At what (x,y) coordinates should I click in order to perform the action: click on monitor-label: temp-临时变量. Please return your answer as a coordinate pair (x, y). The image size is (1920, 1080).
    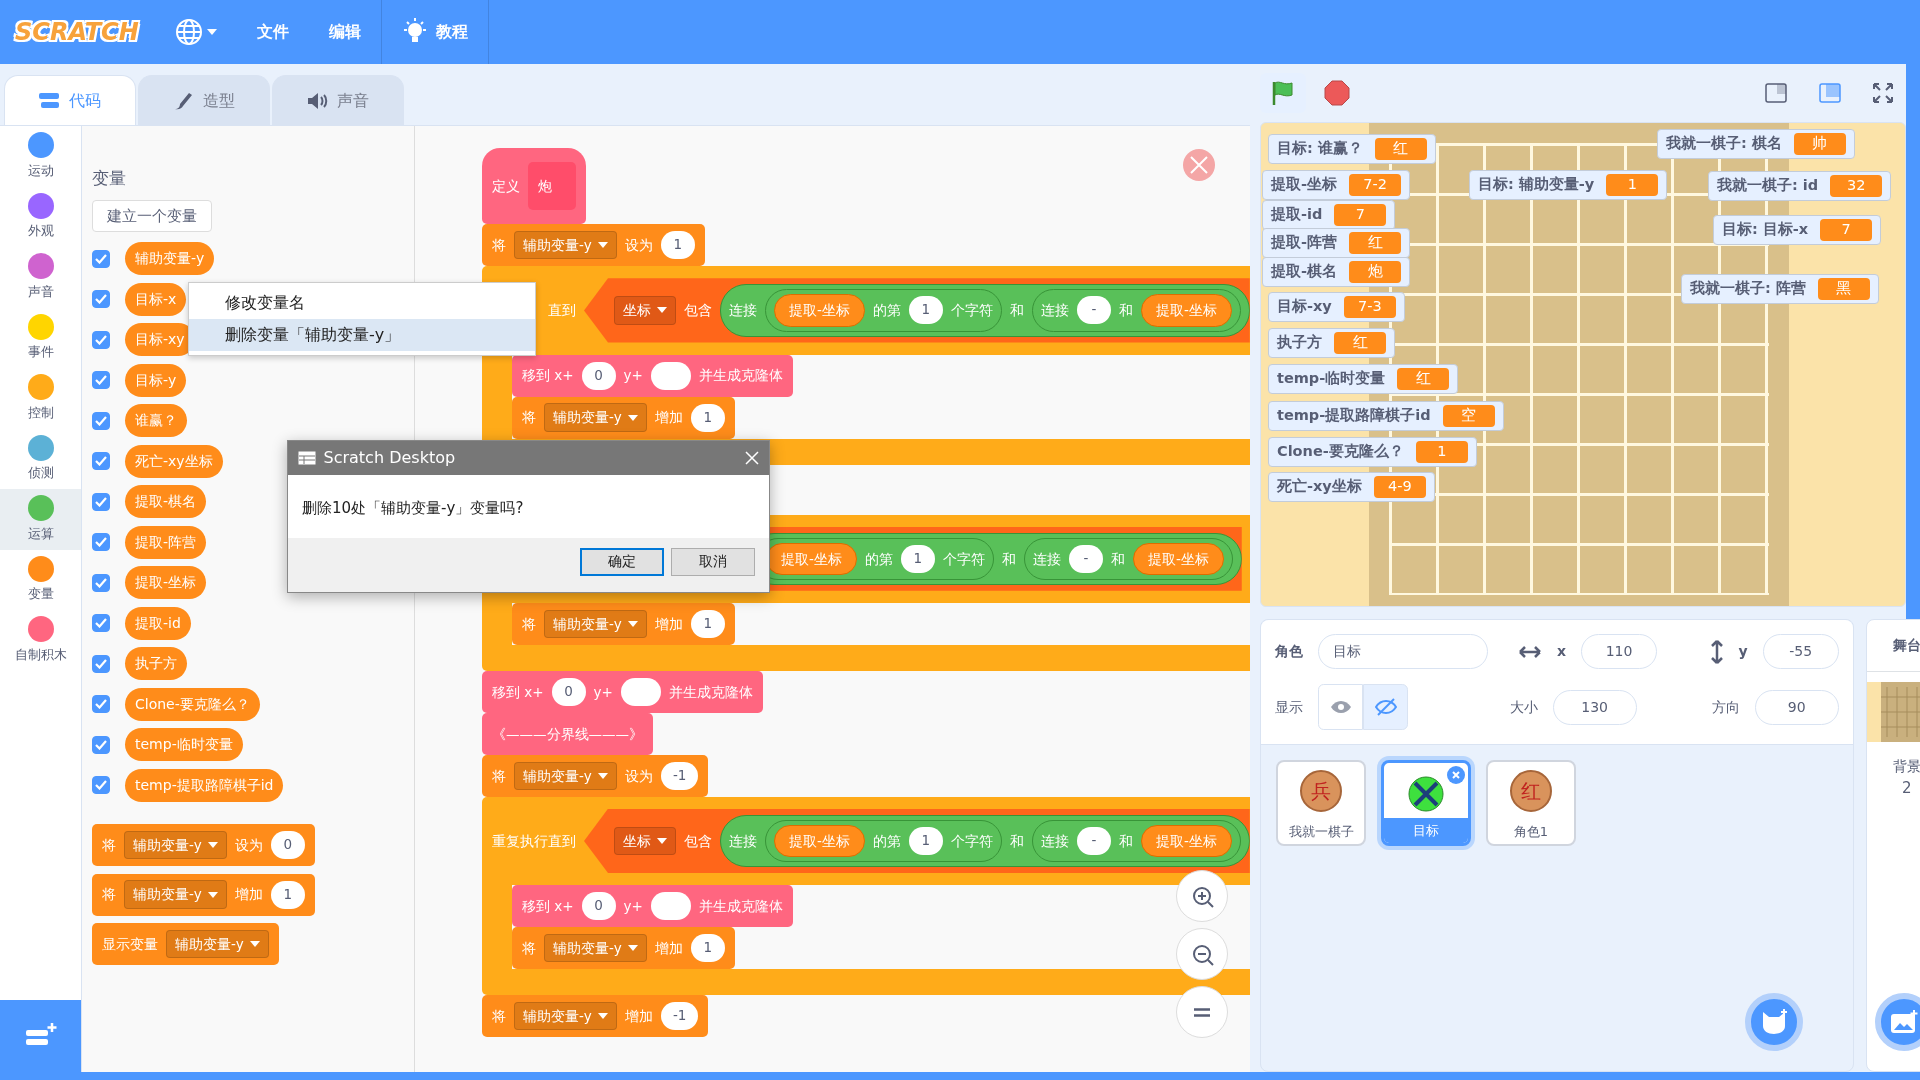
    Looking at the image, I should click on (1331, 378).